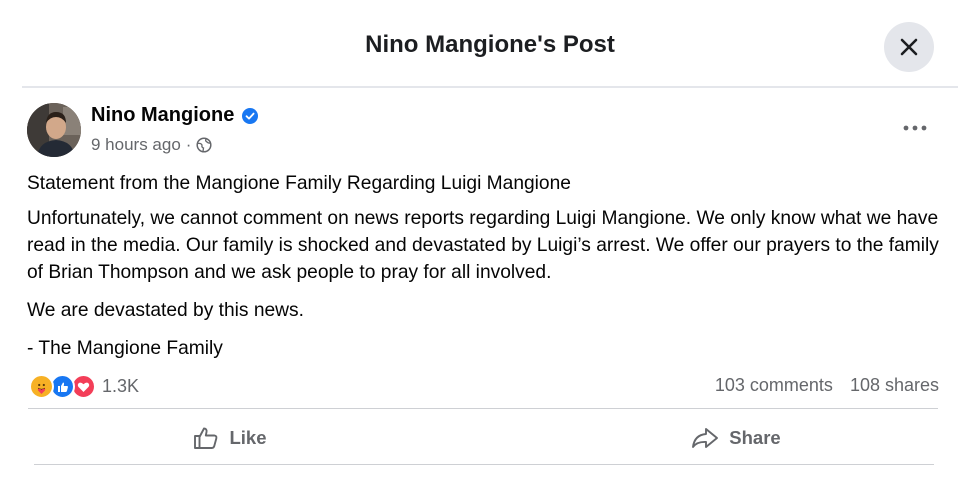 Image resolution: width=980 pixels, height=483 pixels. Describe the element at coordinates (120, 386) in the screenshot. I see `reaction-count: 1.3K` at that location.